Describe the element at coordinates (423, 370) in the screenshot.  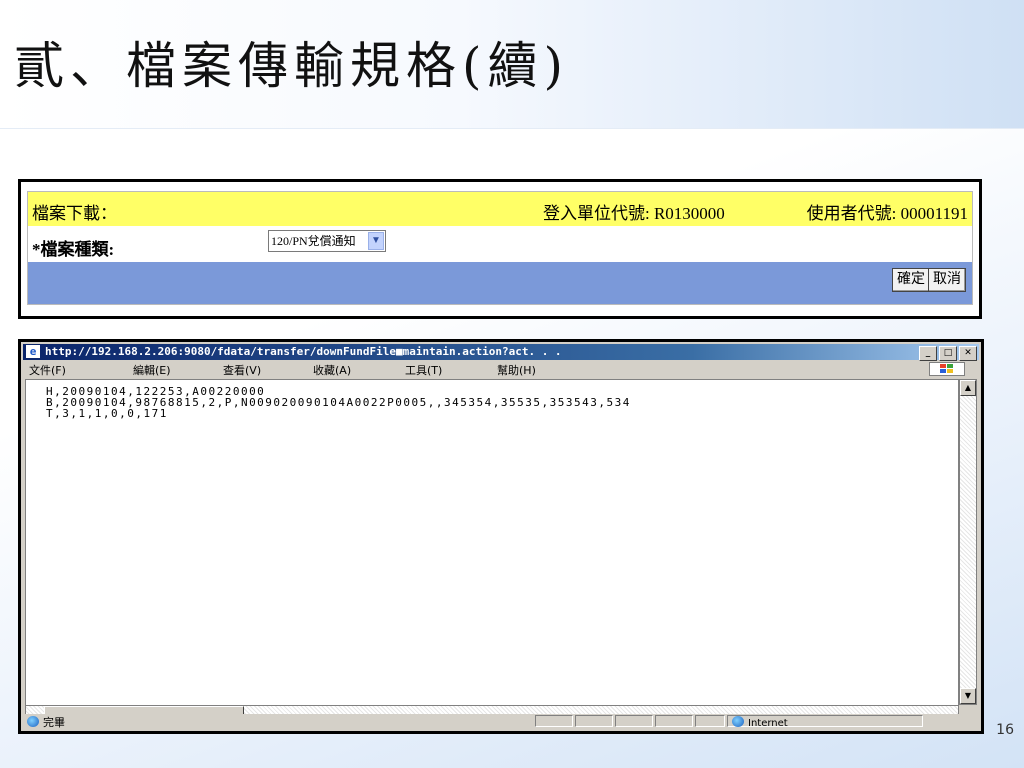
I see `menu-tools: 工具(T)` at that location.